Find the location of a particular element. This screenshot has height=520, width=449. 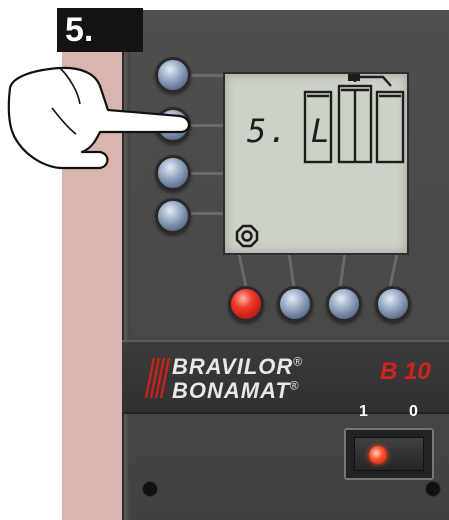

lcd-display: 5. L is located at coordinates (316, 163).